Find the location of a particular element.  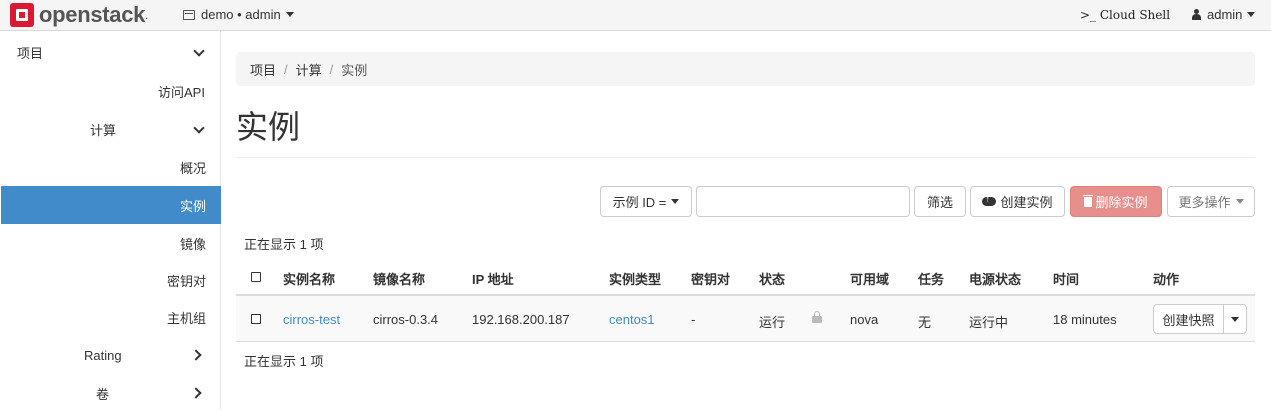

select-all-checkbox is located at coordinates (256, 277).